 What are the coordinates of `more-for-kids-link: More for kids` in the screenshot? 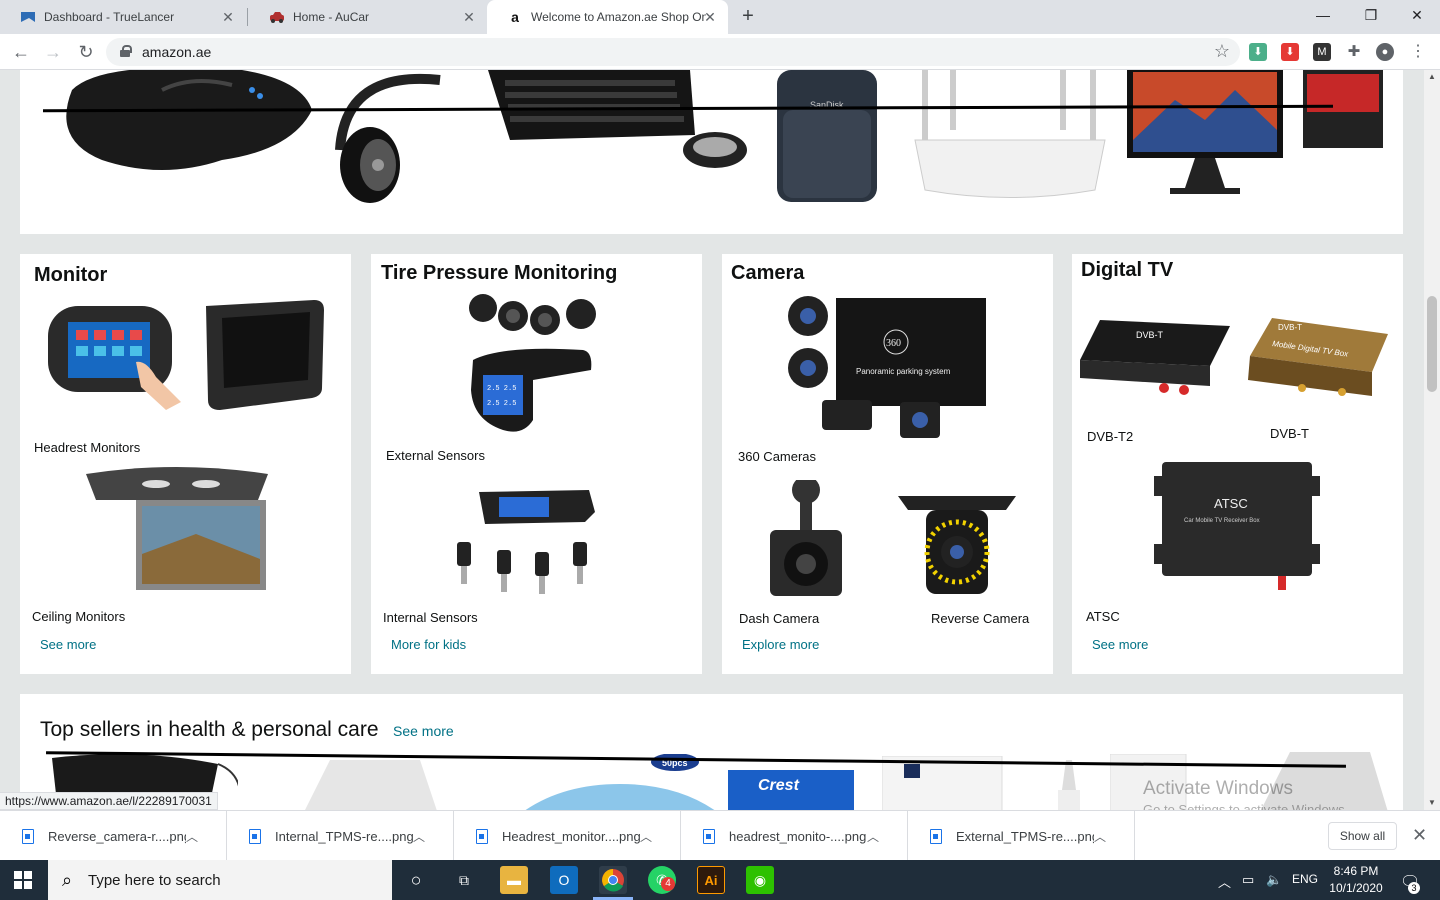 It's located at (428, 644).